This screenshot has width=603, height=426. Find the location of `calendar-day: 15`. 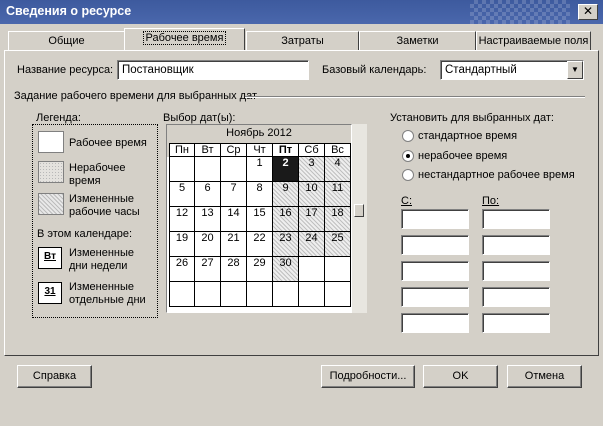

calendar-day: 15 is located at coordinates (260, 219).